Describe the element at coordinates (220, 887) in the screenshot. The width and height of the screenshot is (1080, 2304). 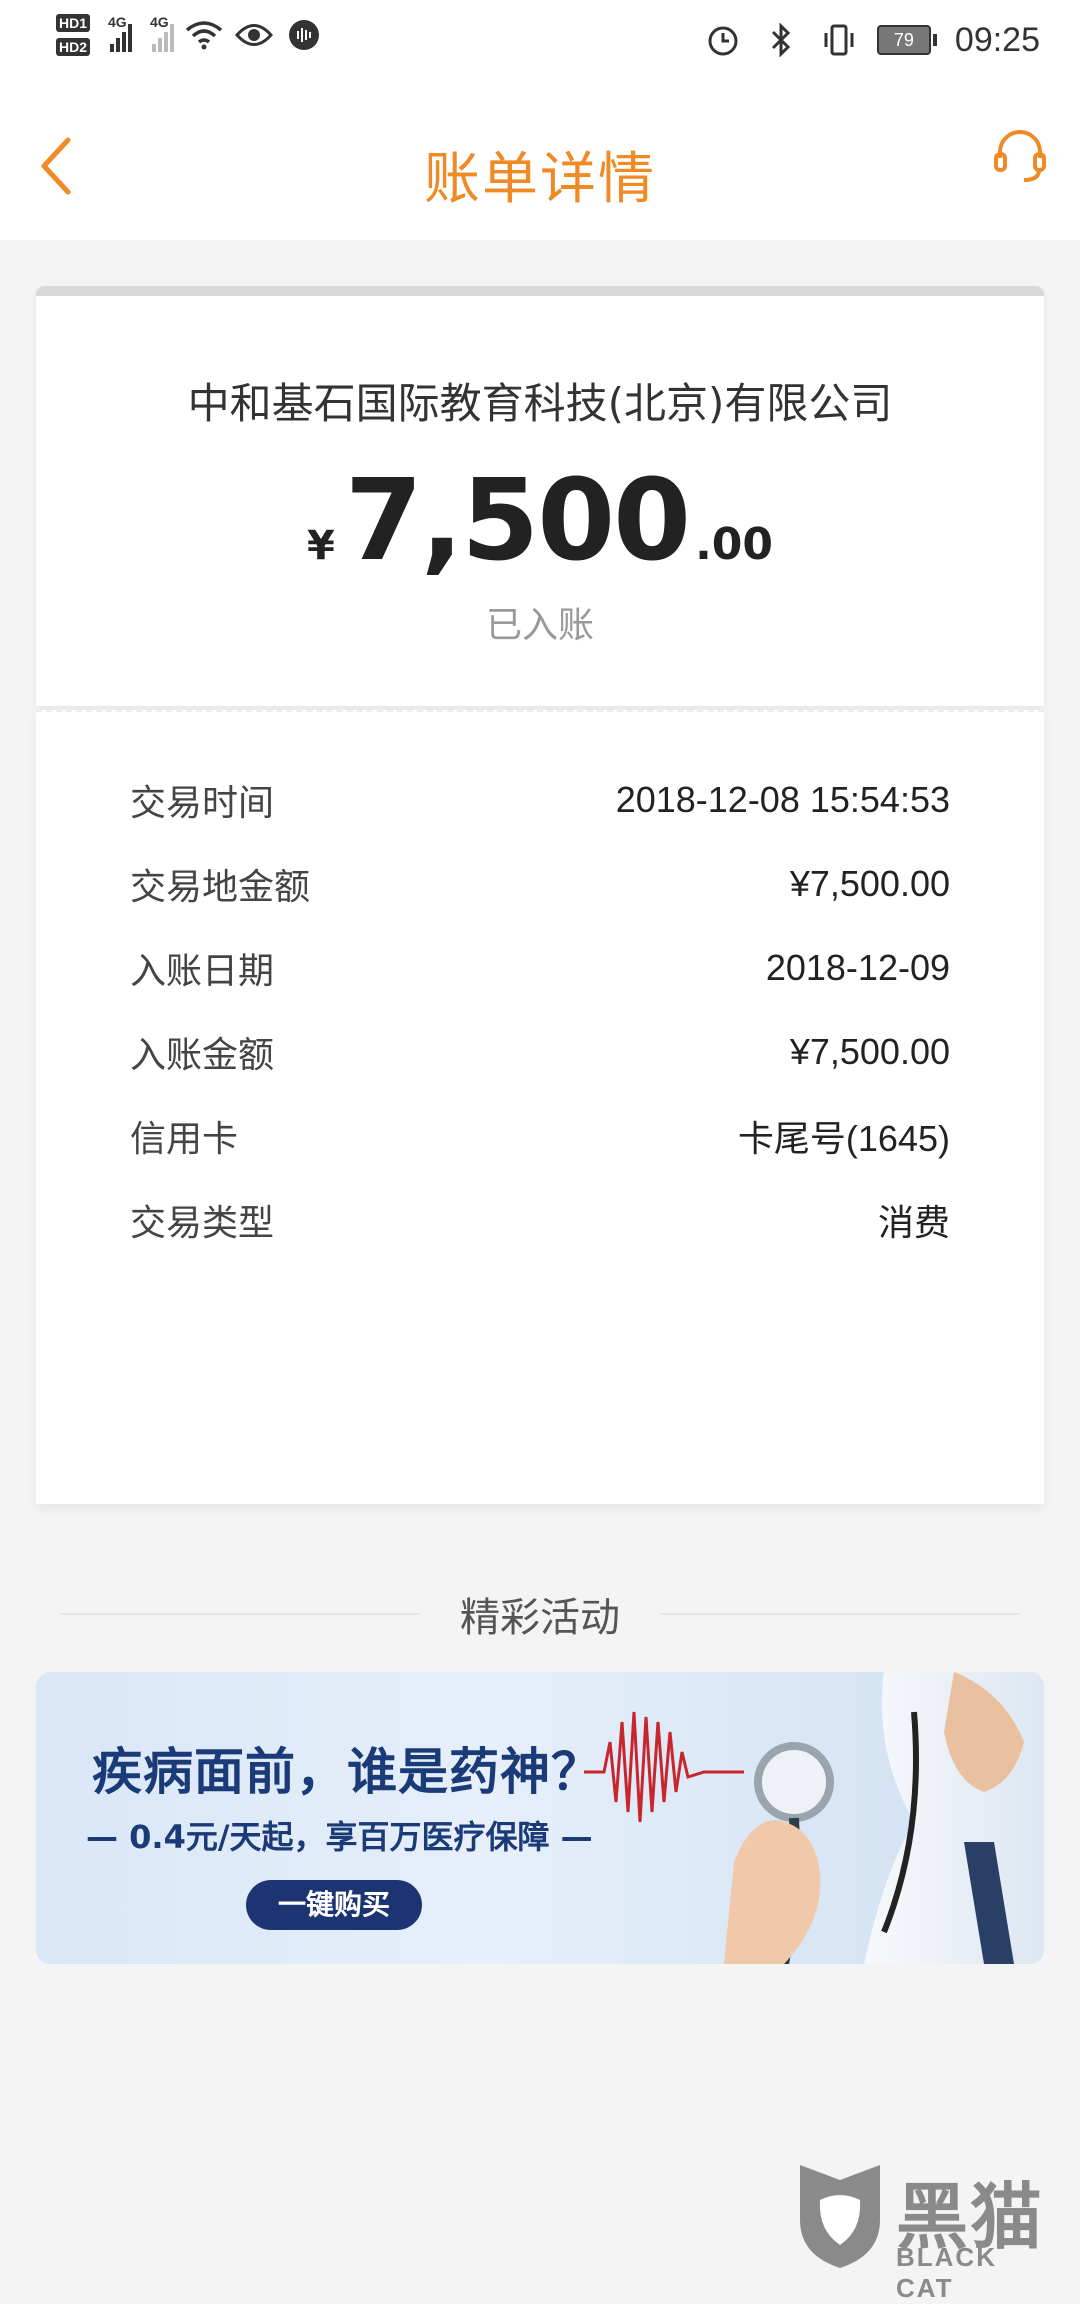
I see `detail-label: 交易地金额` at that location.